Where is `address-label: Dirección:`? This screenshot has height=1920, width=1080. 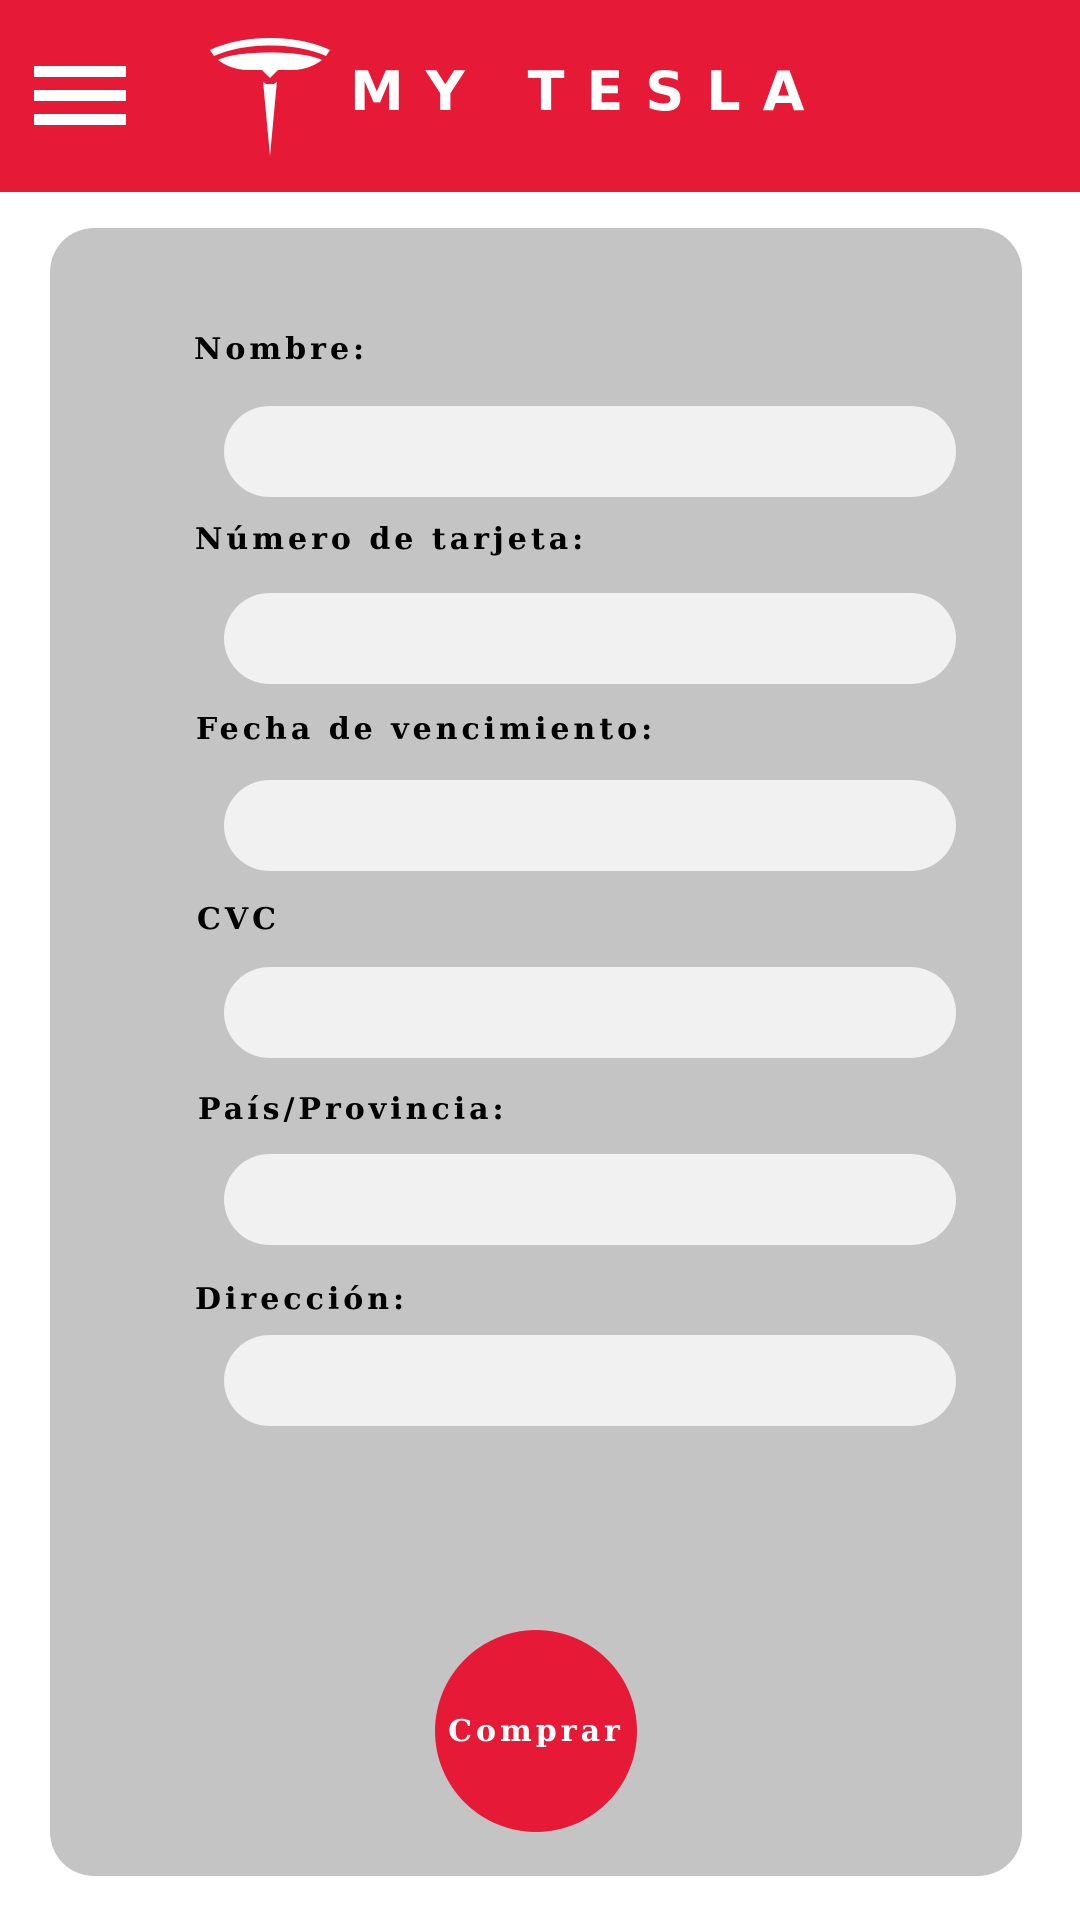 address-label: Dirección: is located at coordinates (302, 1299).